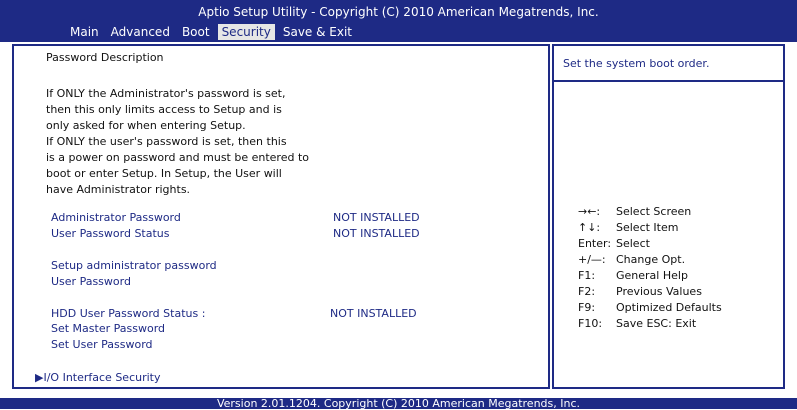 The width and height of the screenshot is (797, 410). Describe the element at coordinates (647, 227) in the screenshot. I see `key-action: Select Item` at that location.